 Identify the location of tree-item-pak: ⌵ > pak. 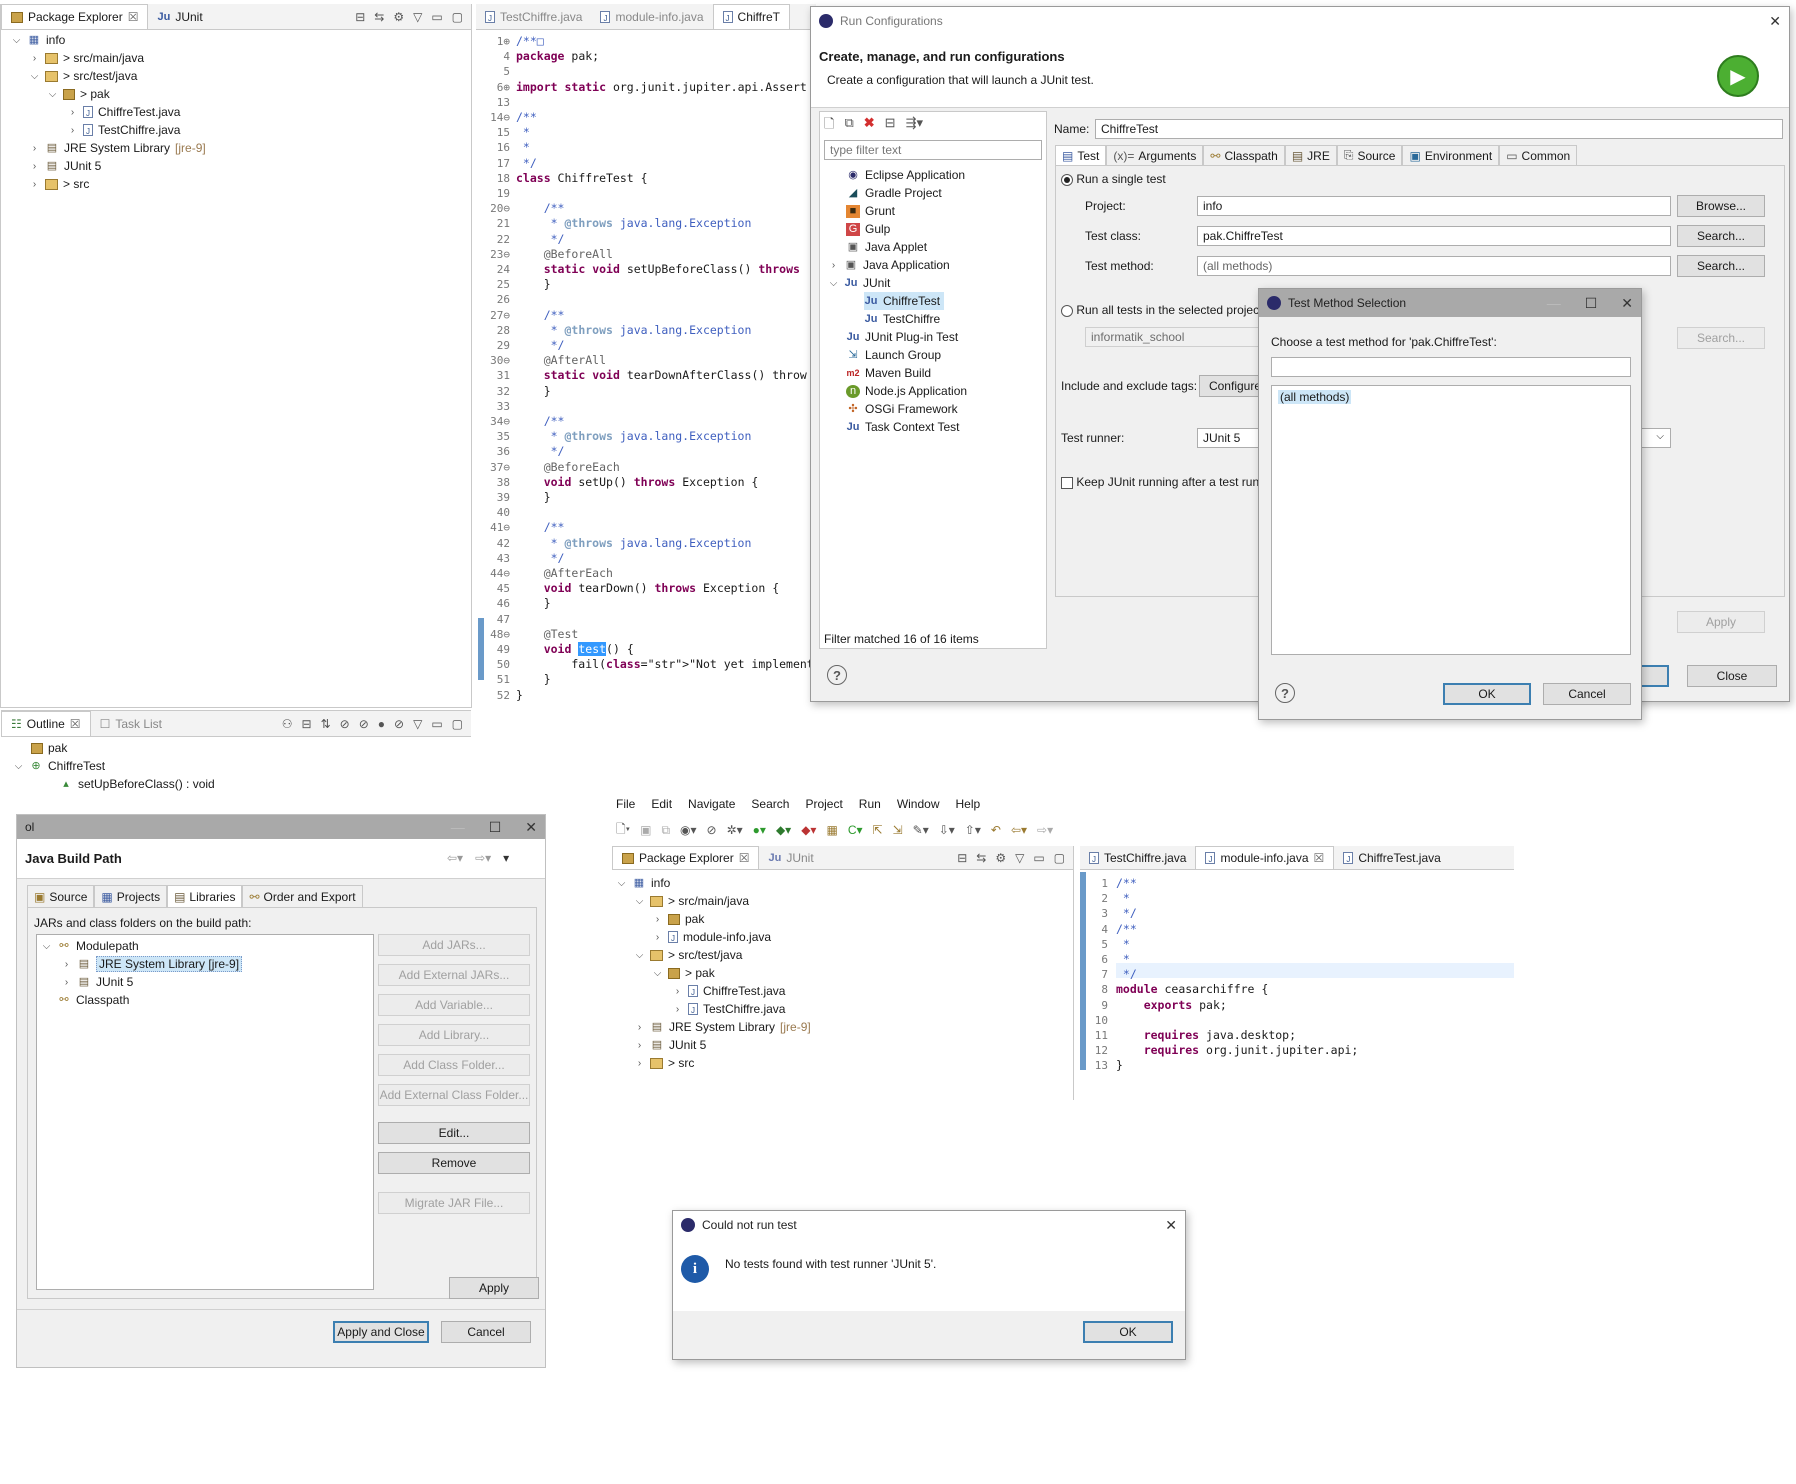
(78, 94).